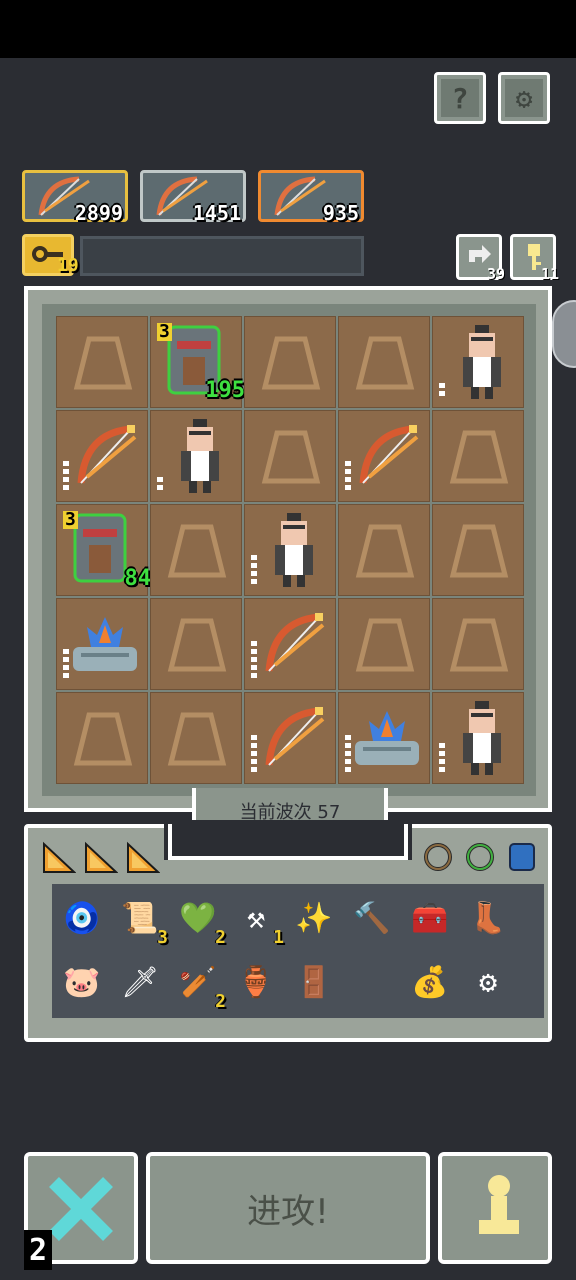  I want to click on settings-button: ⚙, so click(524, 98).